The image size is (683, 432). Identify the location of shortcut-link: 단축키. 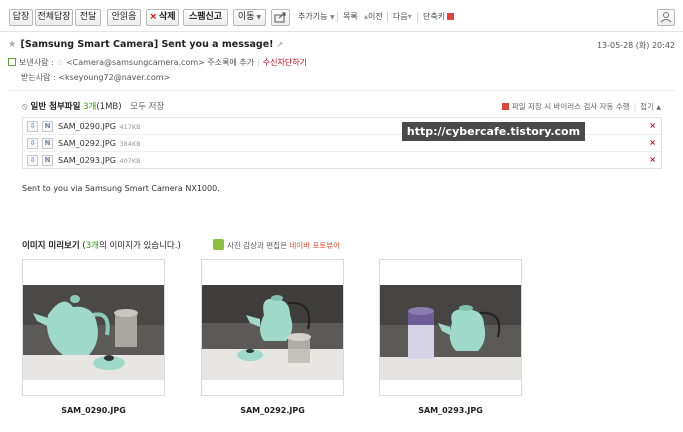
(439, 16).